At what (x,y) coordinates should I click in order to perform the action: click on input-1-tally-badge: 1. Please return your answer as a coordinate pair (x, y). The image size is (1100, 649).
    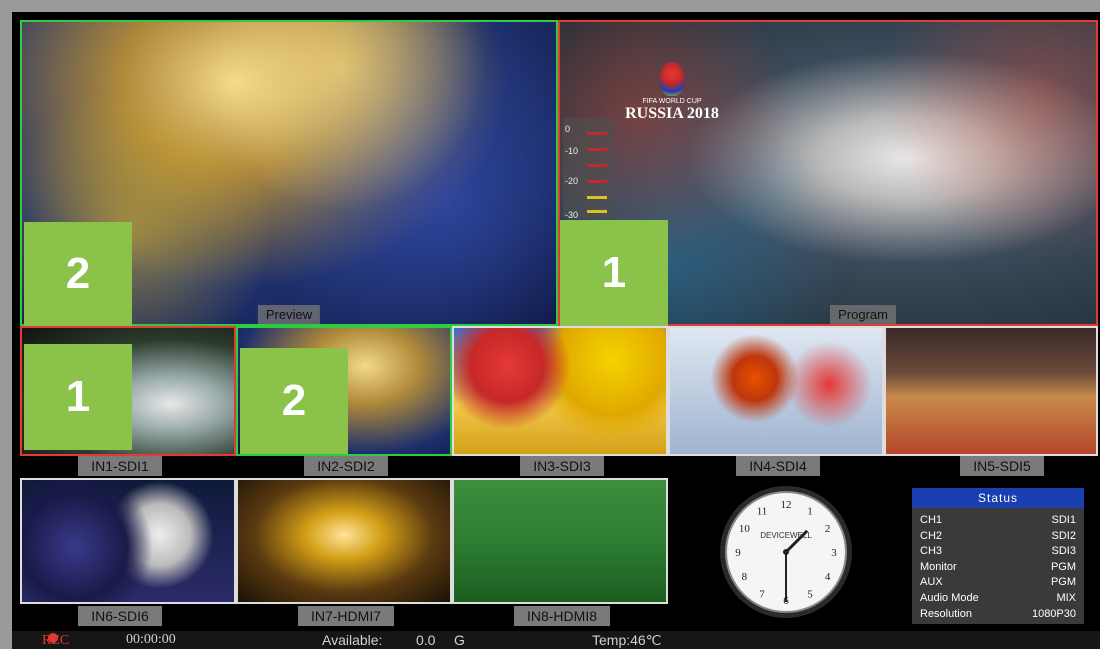
    Looking at the image, I should click on (78, 397).